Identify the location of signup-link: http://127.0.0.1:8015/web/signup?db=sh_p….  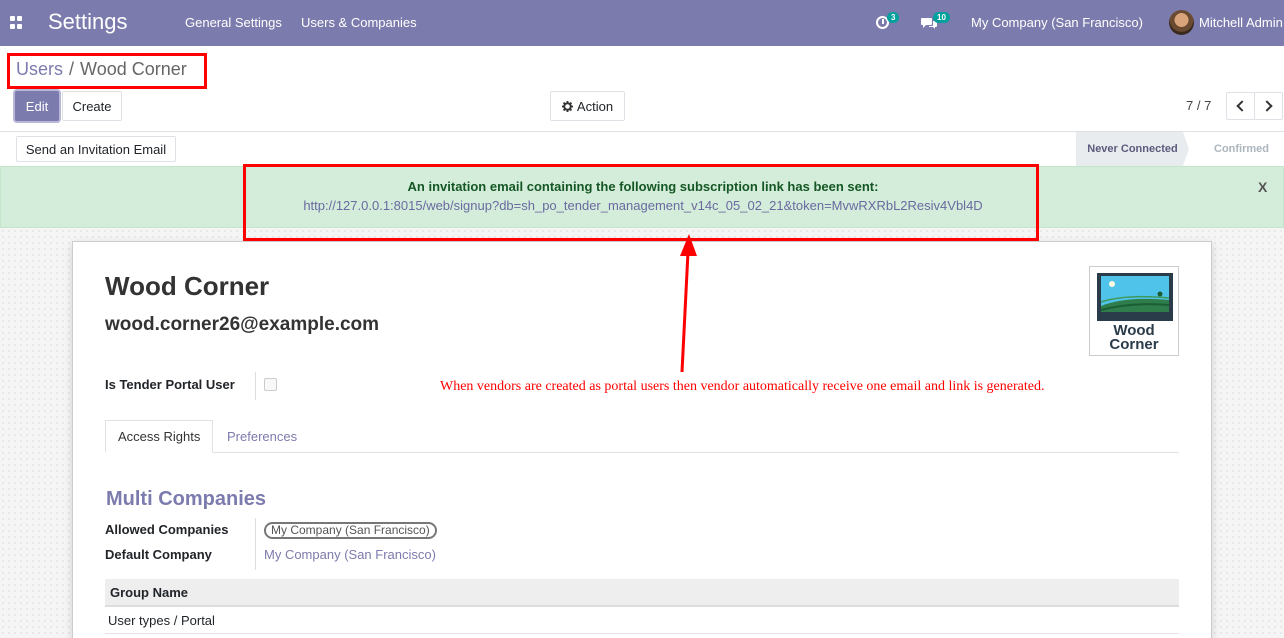
(642, 205).